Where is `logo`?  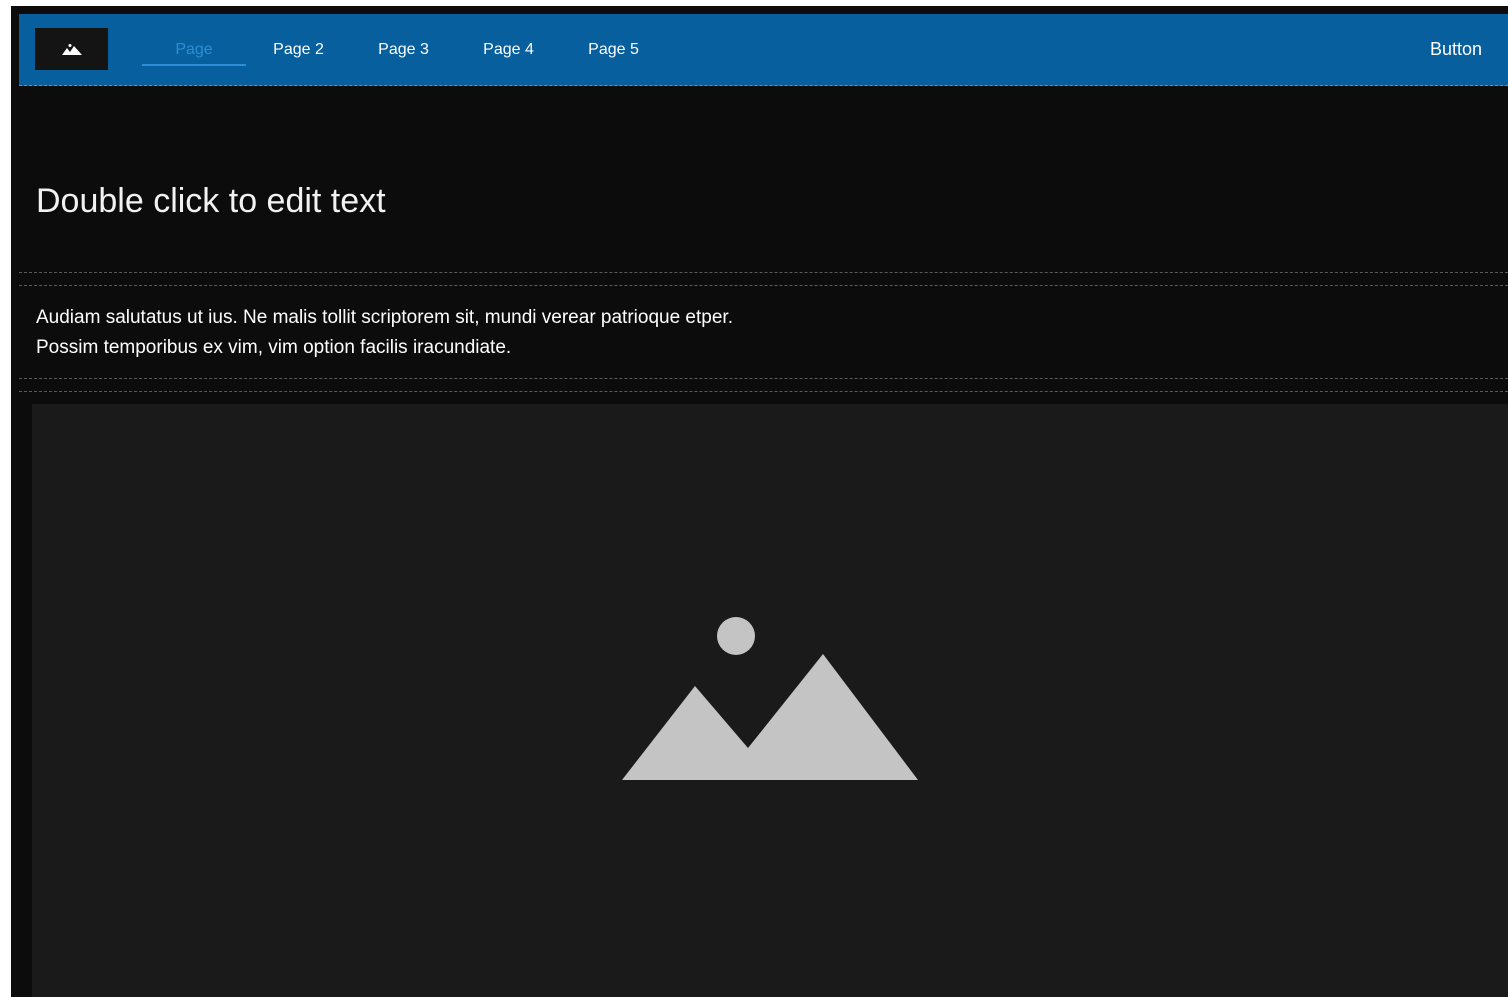
logo is located at coordinates (71, 49).